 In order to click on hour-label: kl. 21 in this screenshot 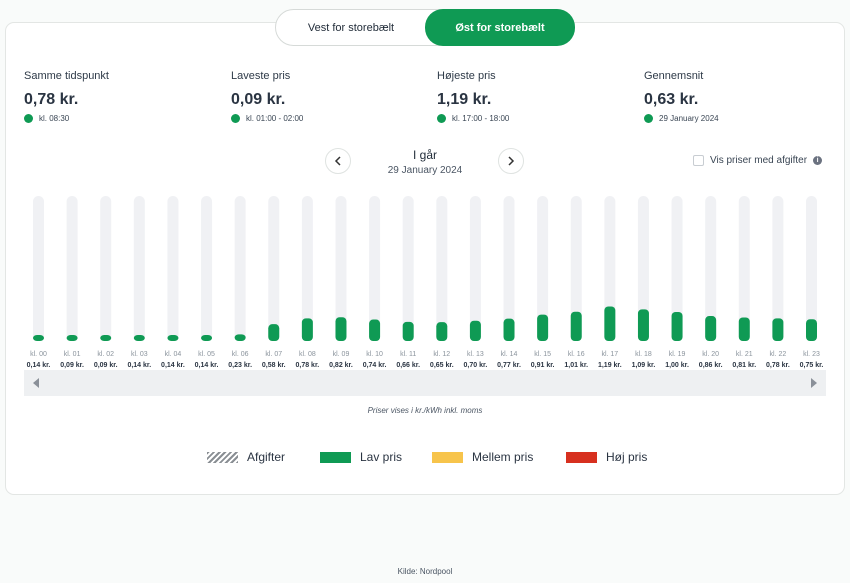, I will do `click(744, 354)`.